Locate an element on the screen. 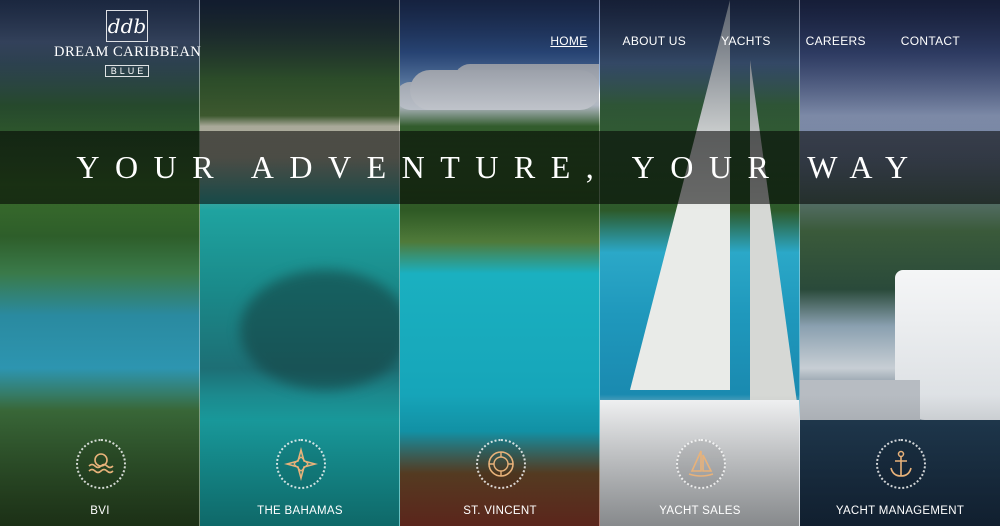  nav-about-us: ABOUT US is located at coordinates (655, 41).